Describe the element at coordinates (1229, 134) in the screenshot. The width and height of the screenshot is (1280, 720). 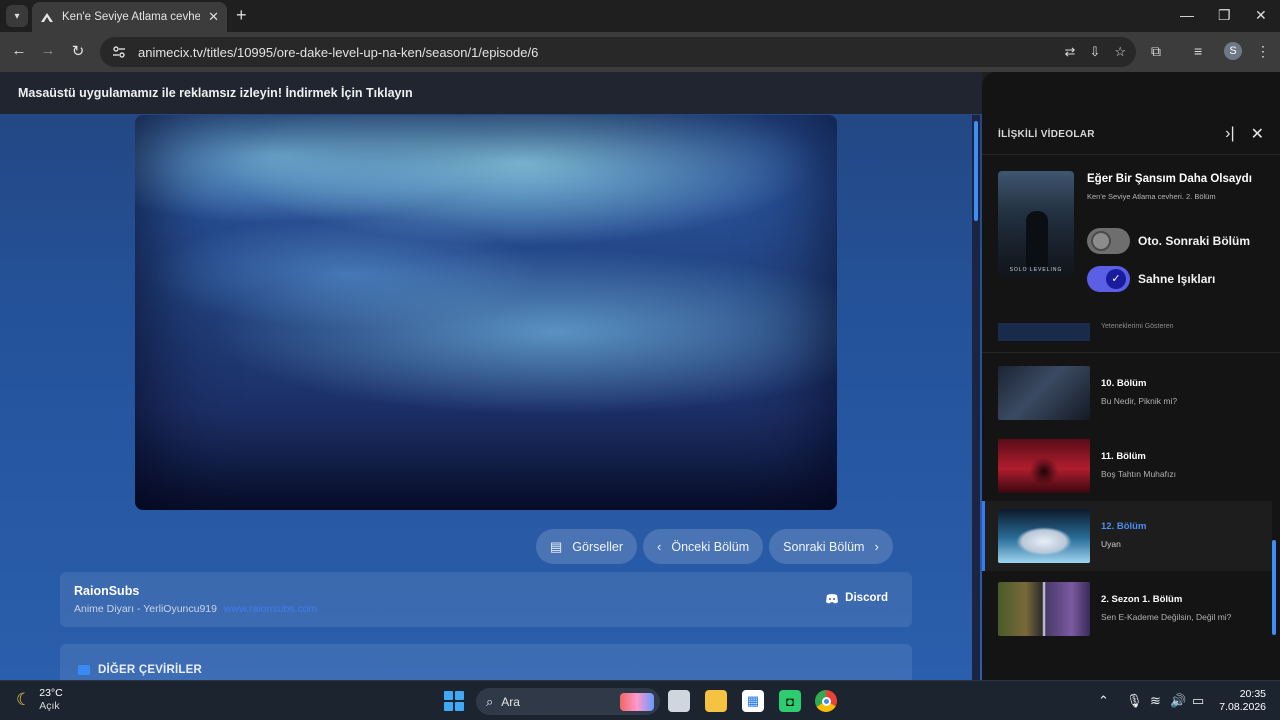
I see `collapse-panel-icon: ›|` at that location.